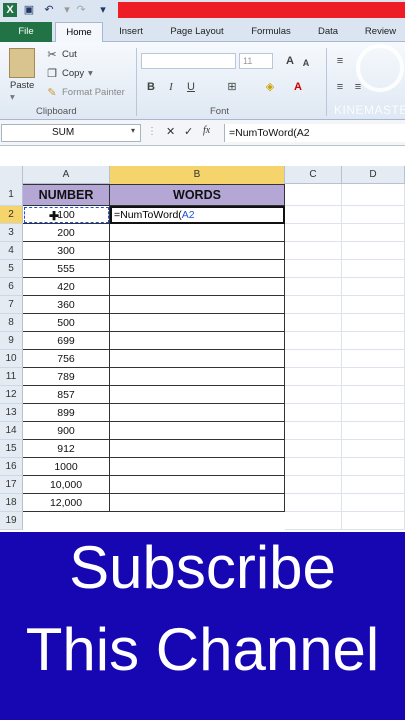 Image resolution: width=405 pixels, height=720 pixels. Describe the element at coordinates (373, 413) in the screenshot. I see `cell-d13` at that location.